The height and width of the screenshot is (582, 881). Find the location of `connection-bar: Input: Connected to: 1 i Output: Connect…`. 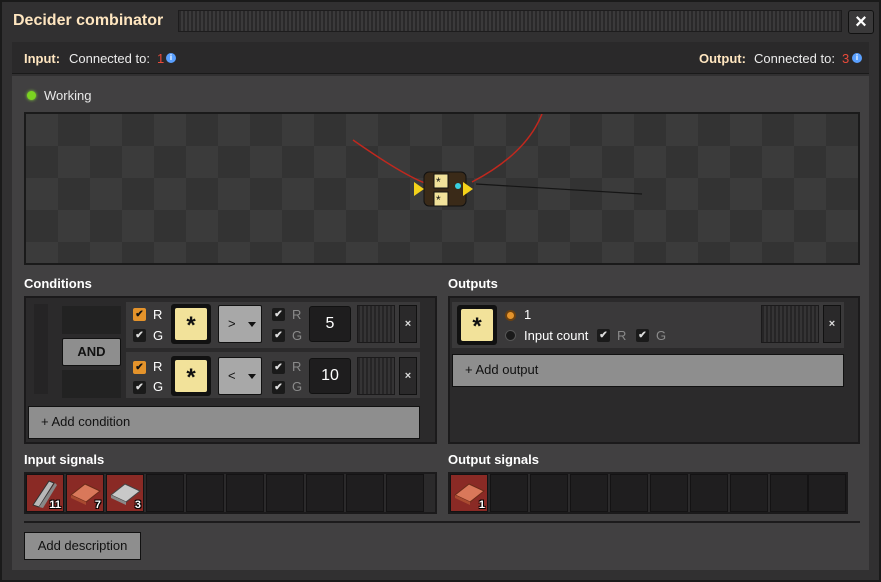

connection-bar: Input: Connected to: 1 i Output: Connect… is located at coordinates (440, 58).